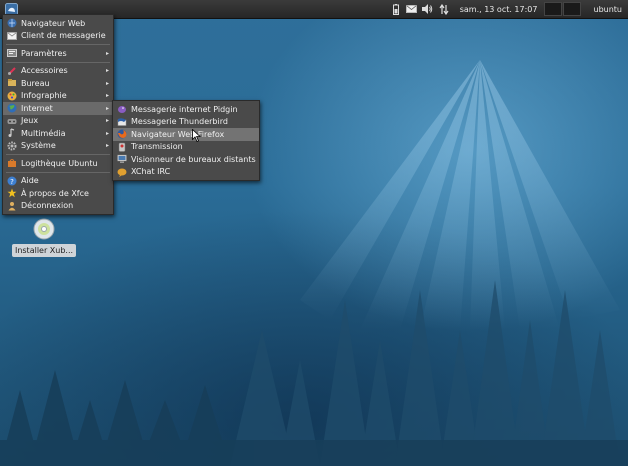 This screenshot has height=466, width=628. I want to click on help-icon: ?, so click(12, 181).